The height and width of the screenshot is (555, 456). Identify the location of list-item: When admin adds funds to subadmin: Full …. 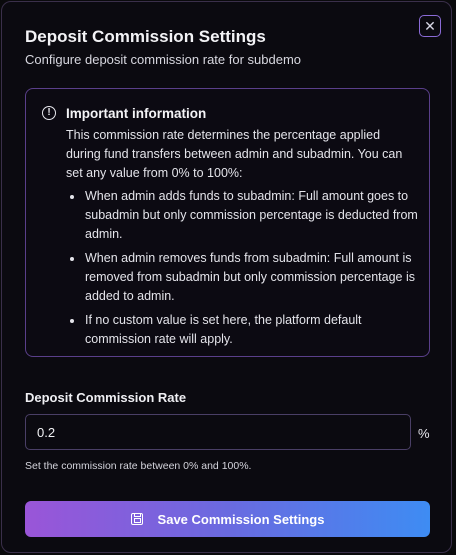
(242, 215).